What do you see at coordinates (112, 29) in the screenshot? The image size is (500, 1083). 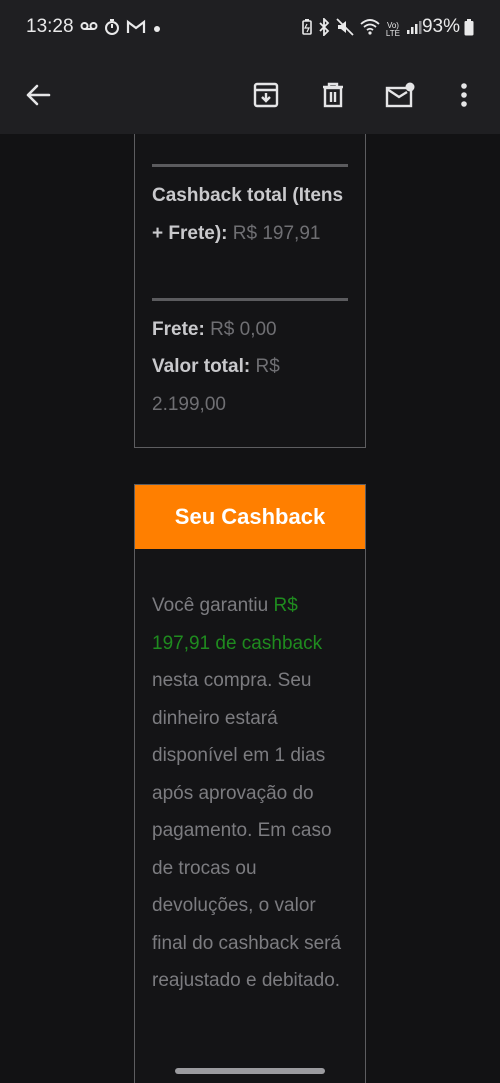 I see `timer-icon` at bounding box center [112, 29].